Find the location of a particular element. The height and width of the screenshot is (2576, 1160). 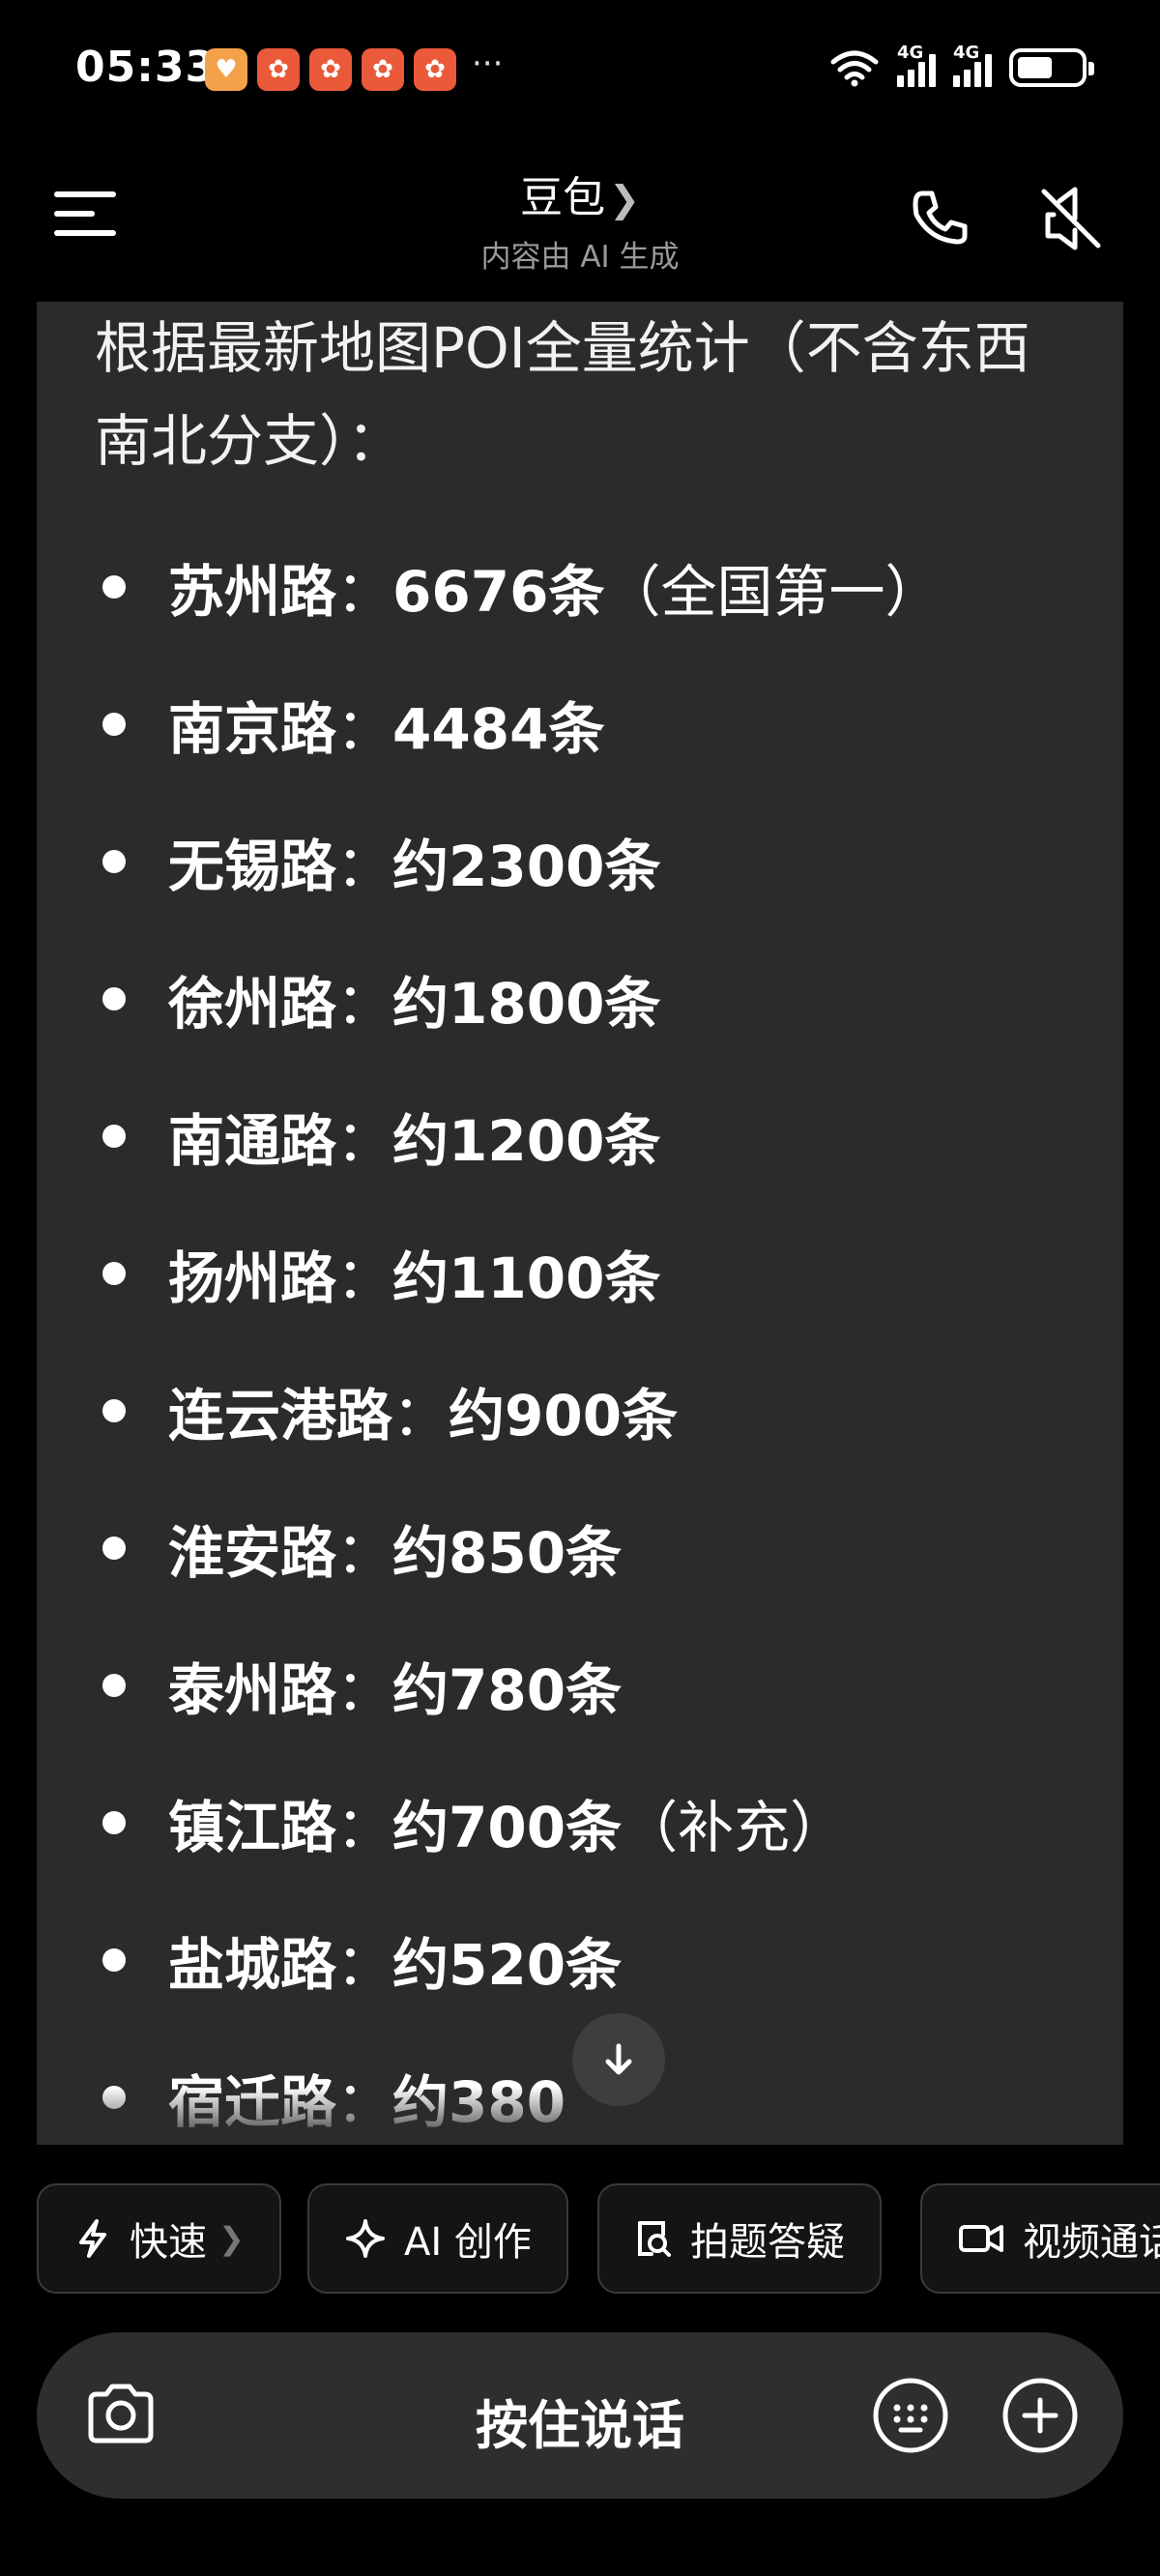

list-item-text: 无锡路：约2300条 is located at coordinates (414, 861).